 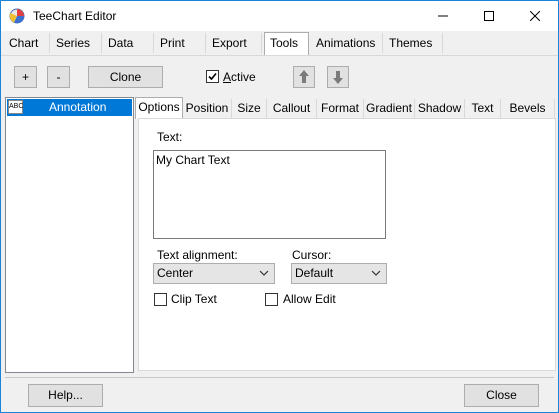 What do you see at coordinates (292, 108) in the screenshot?
I see `subtab-callout: Callout` at bounding box center [292, 108].